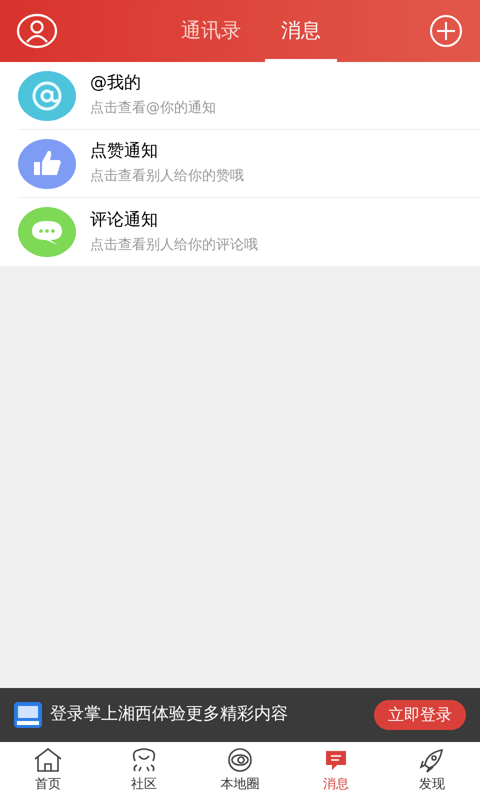 The height and width of the screenshot is (800, 480). Describe the element at coordinates (47, 95) in the screenshot. I see `at-sign-icon` at that location.